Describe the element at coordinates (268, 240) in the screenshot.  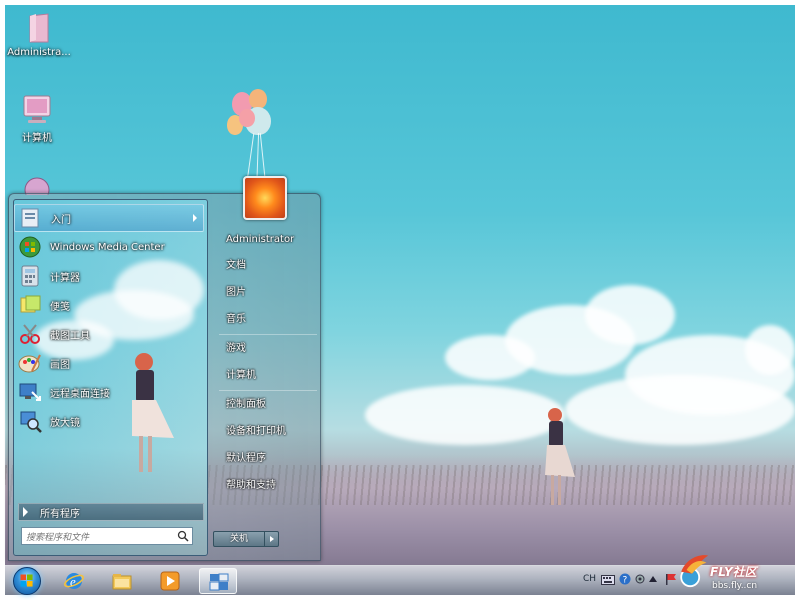
I see `right-item-administrator: Administrator` at that location.